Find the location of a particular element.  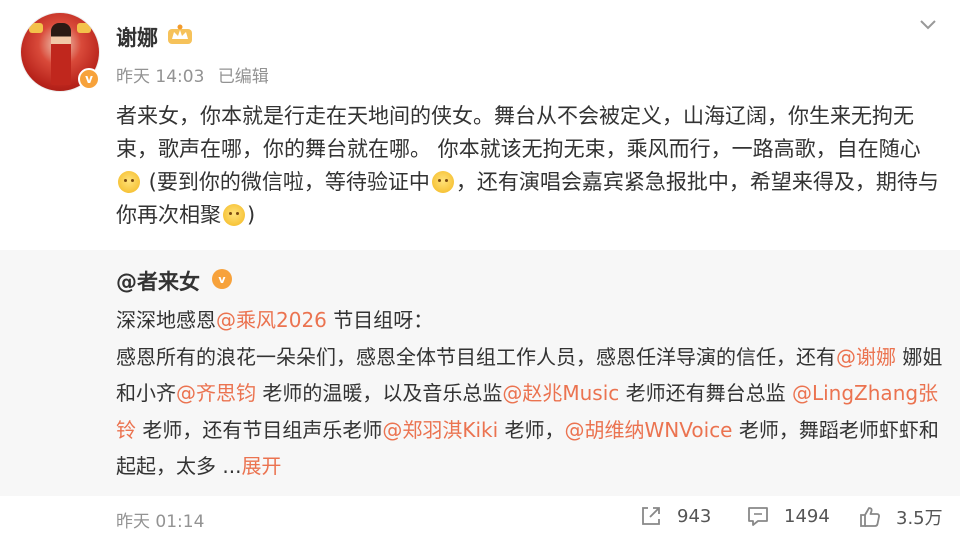

text-span: 深深地感恩 is located at coordinates (166, 320).